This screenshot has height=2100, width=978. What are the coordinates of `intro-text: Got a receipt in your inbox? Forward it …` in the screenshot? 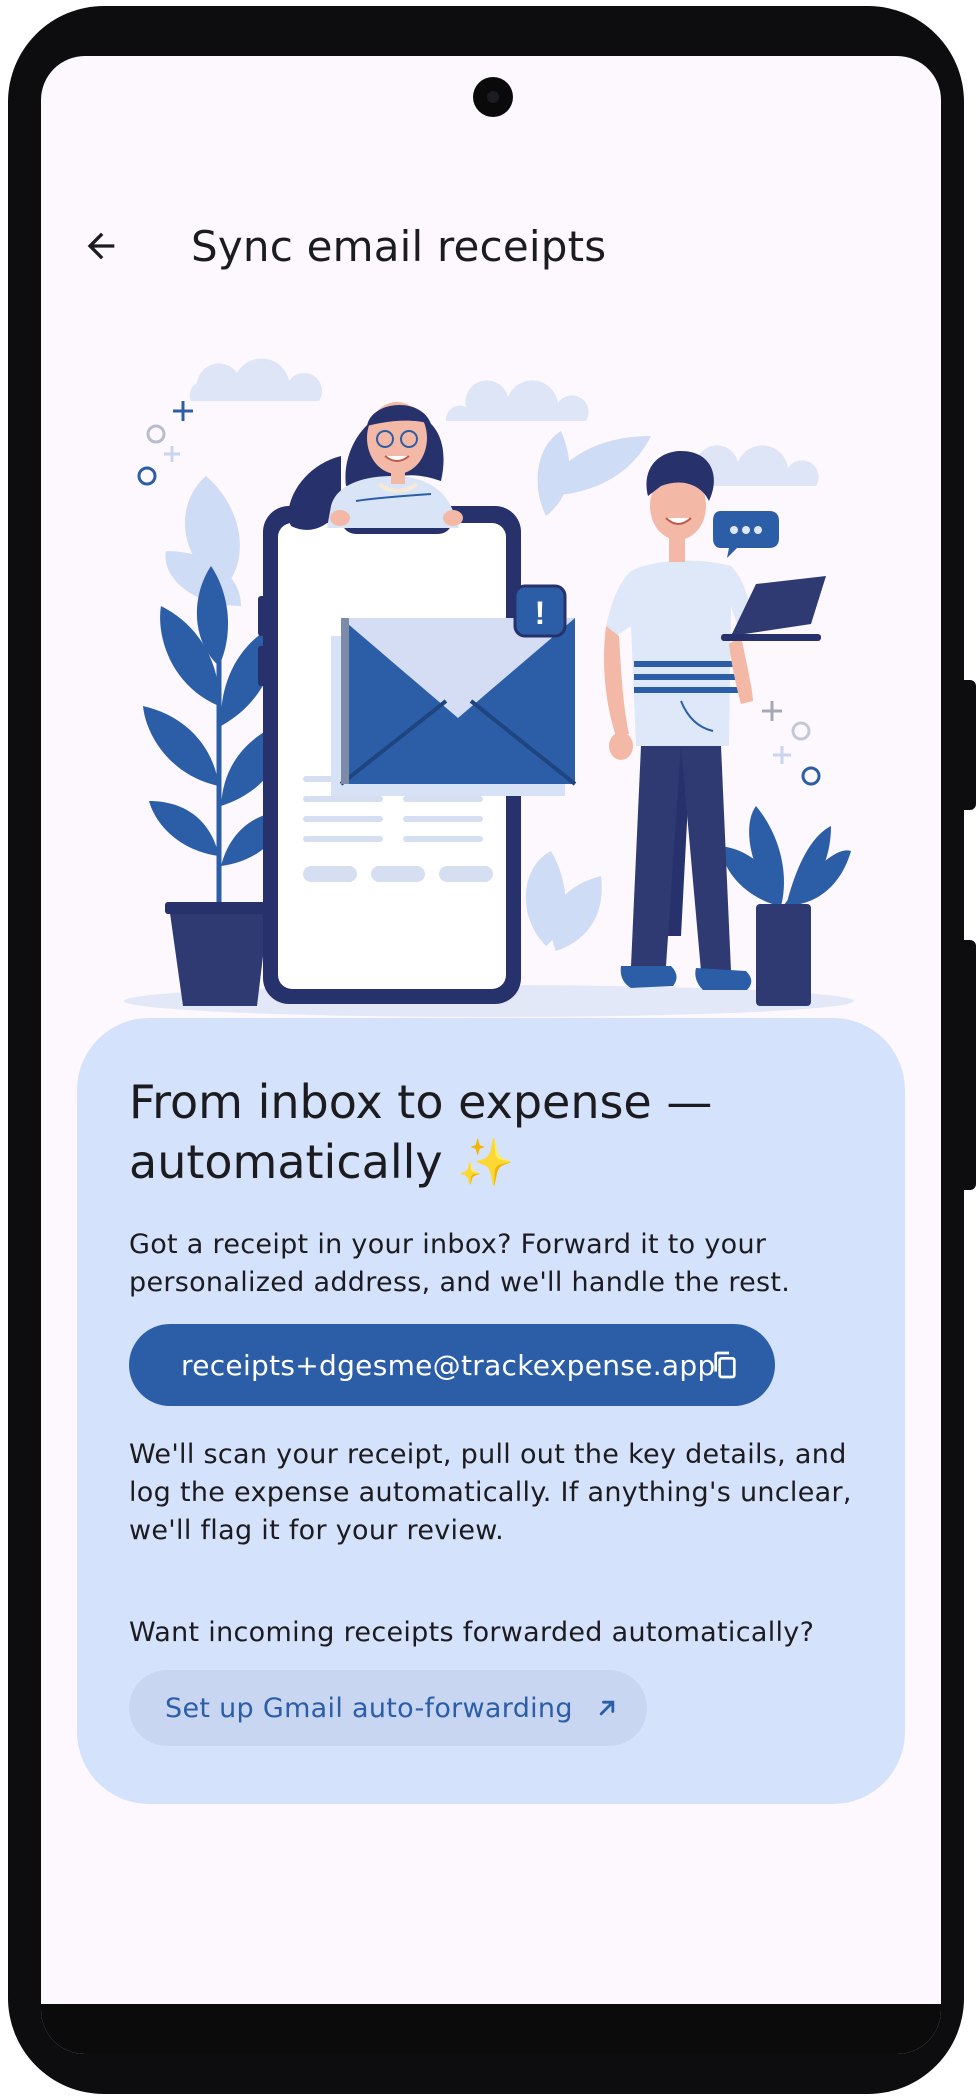 It's located at (460, 1263).